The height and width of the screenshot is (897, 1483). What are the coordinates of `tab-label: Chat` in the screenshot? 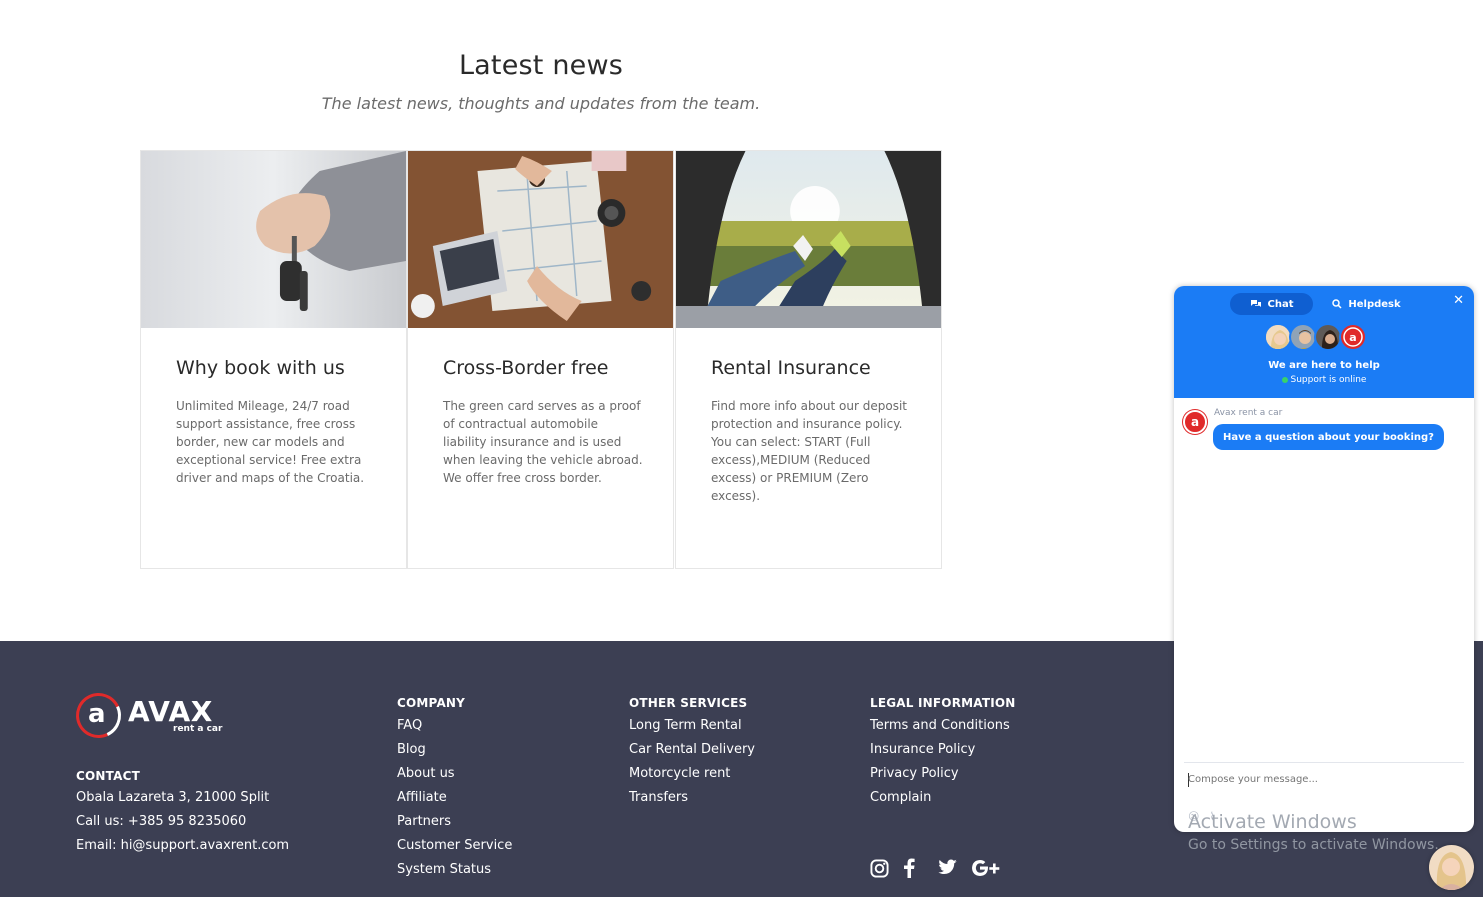 It's located at (1280, 304).